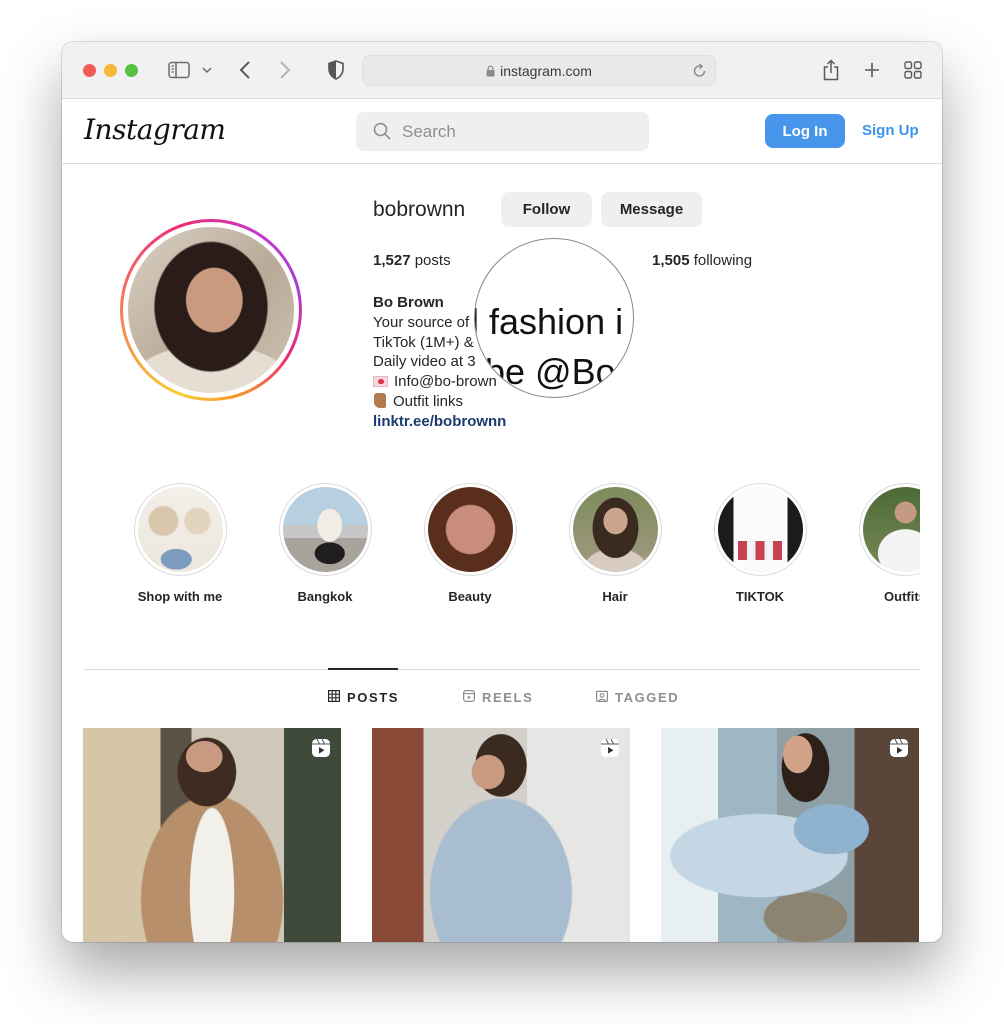  I want to click on sign-up-link: Sign Up, so click(890, 130).